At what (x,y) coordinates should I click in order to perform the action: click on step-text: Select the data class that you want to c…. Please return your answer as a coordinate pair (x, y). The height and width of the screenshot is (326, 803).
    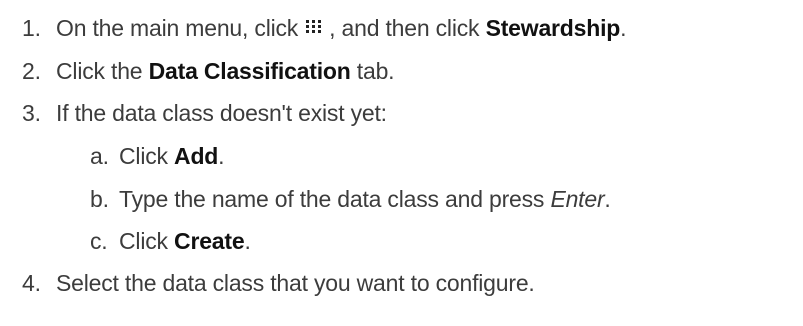
    Looking at the image, I should click on (295, 283).